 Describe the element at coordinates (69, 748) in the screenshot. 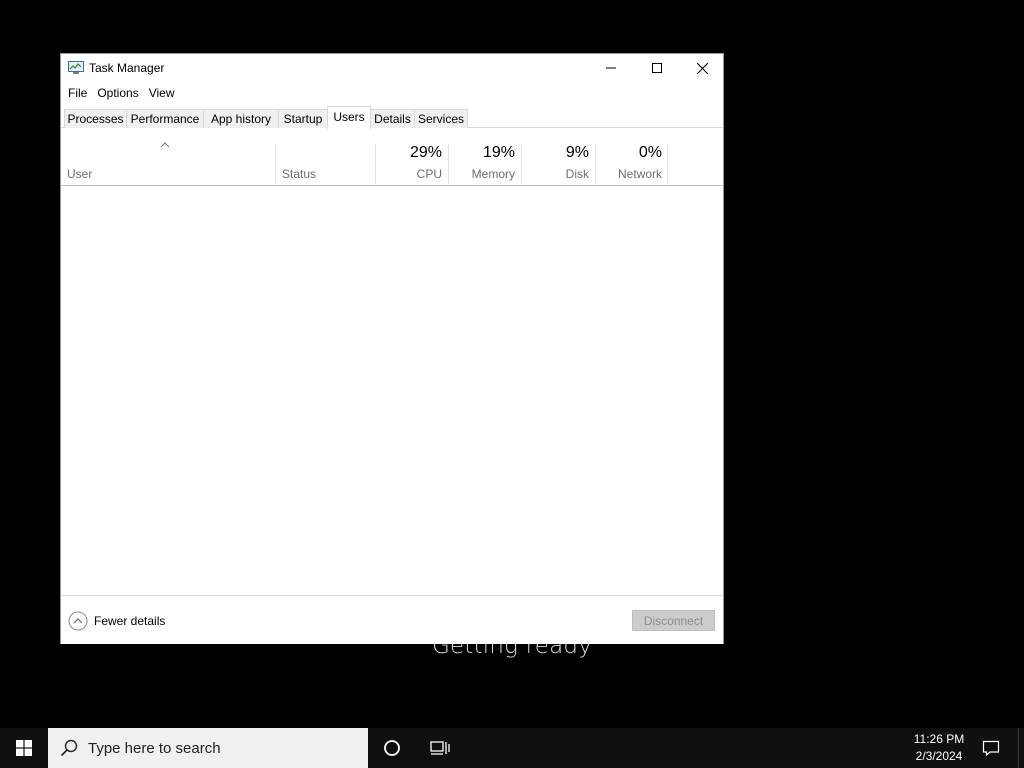

I see `search-icon` at that location.